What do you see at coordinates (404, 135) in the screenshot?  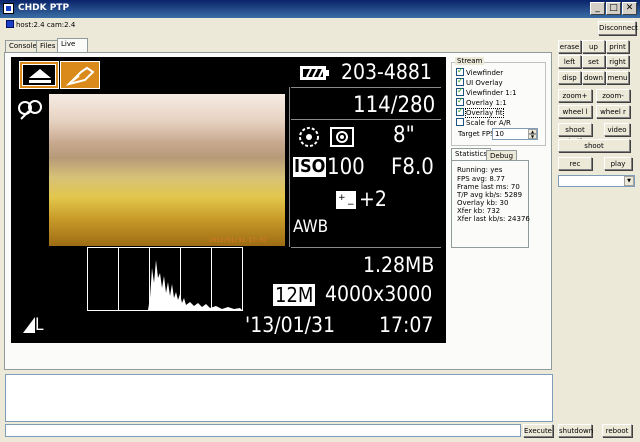 I see `shutter-speed: 8"` at bounding box center [404, 135].